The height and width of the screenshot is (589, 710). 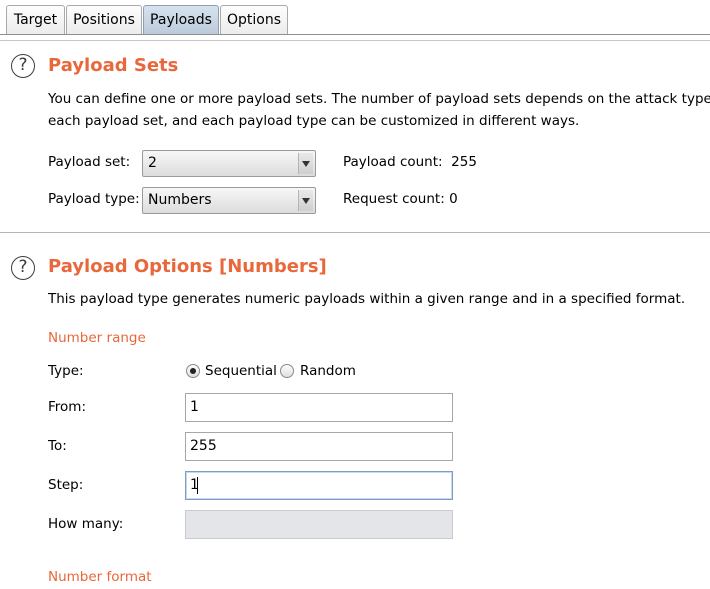 What do you see at coordinates (97, 338) in the screenshot?
I see `number-range-heading: Number range` at bounding box center [97, 338].